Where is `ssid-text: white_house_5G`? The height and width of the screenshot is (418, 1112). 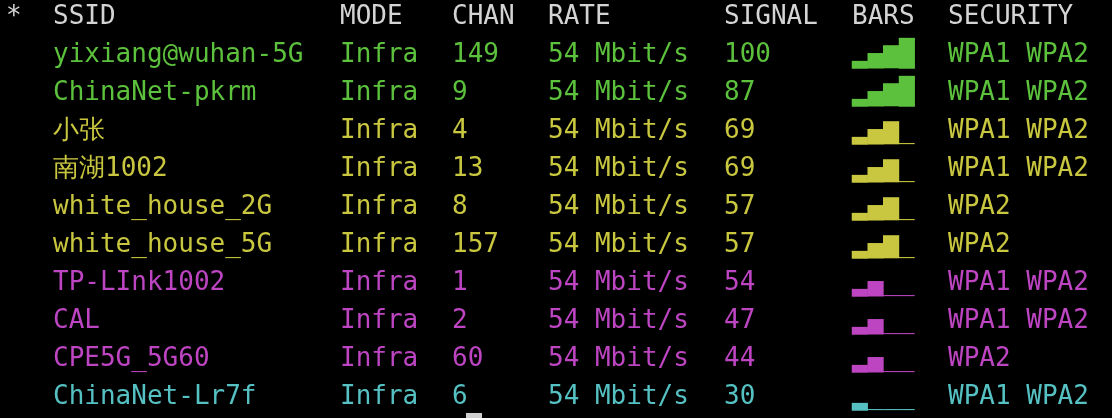 ssid-text: white_house_5G is located at coordinates (163, 243).